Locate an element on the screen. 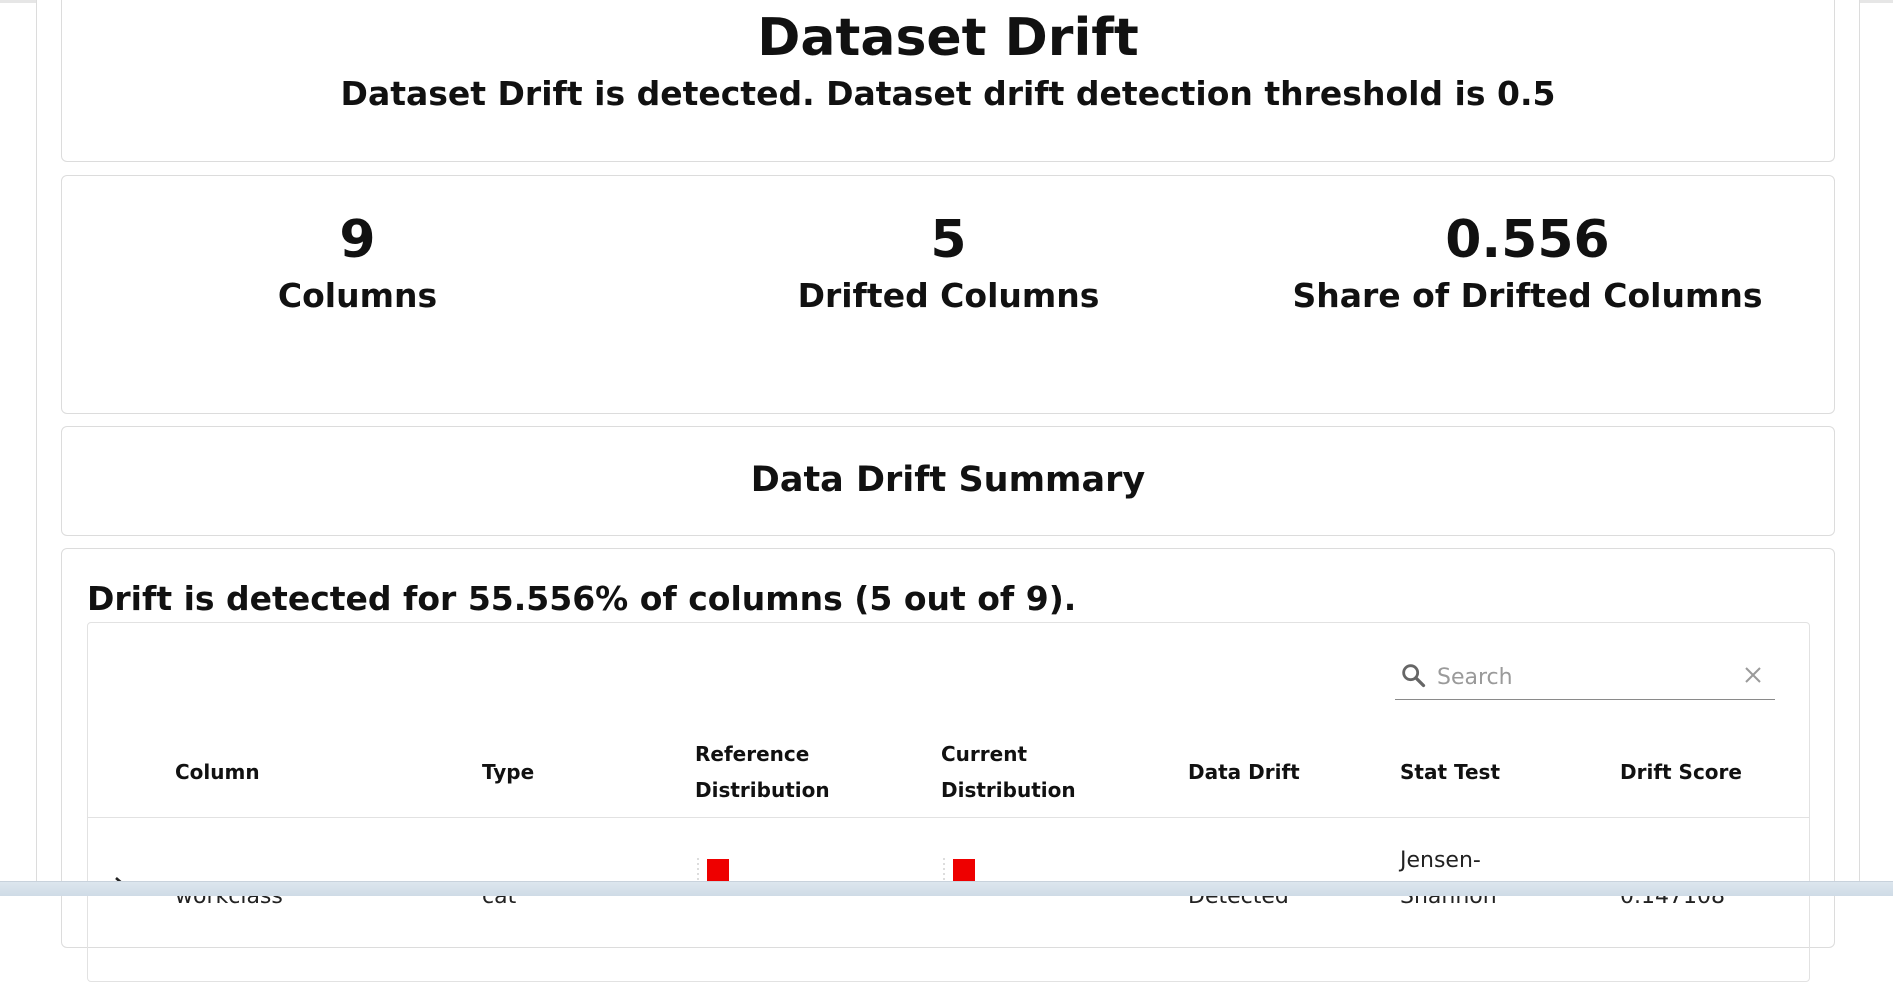 The height and width of the screenshot is (982, 1893). header-line: Current is located at coordinates (984, 754).